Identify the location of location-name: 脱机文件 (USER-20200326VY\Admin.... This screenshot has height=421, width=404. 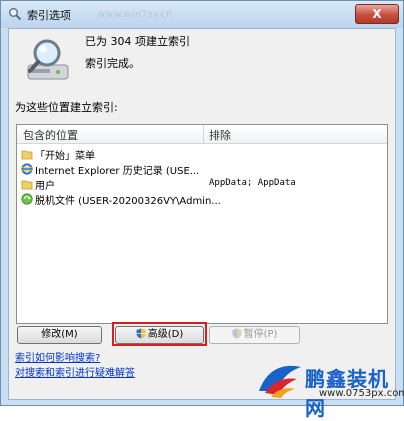
(128, 201).